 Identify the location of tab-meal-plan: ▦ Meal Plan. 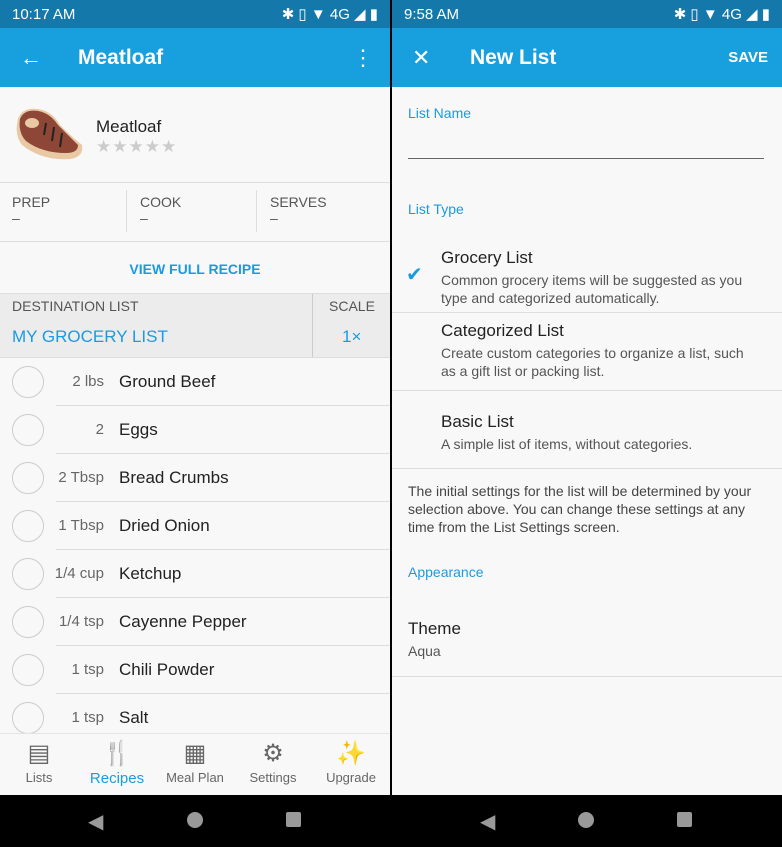
(195, 764).